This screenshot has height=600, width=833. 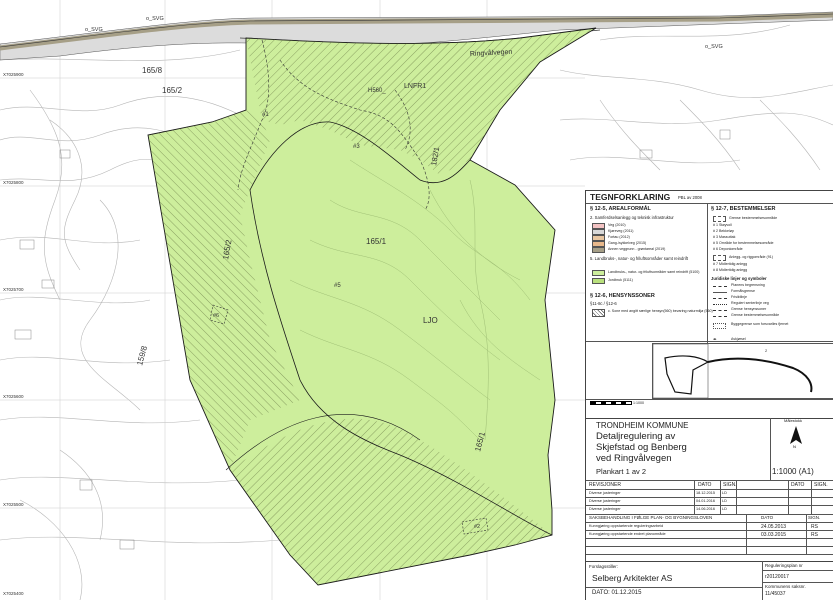 I want to click on swatch-anlegg-rigg, so click(x=719, y=258).